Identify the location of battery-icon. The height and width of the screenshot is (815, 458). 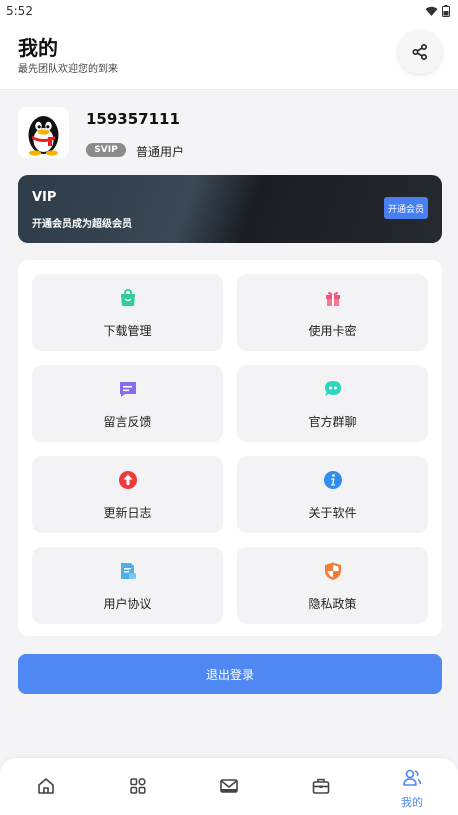
(446, 11).